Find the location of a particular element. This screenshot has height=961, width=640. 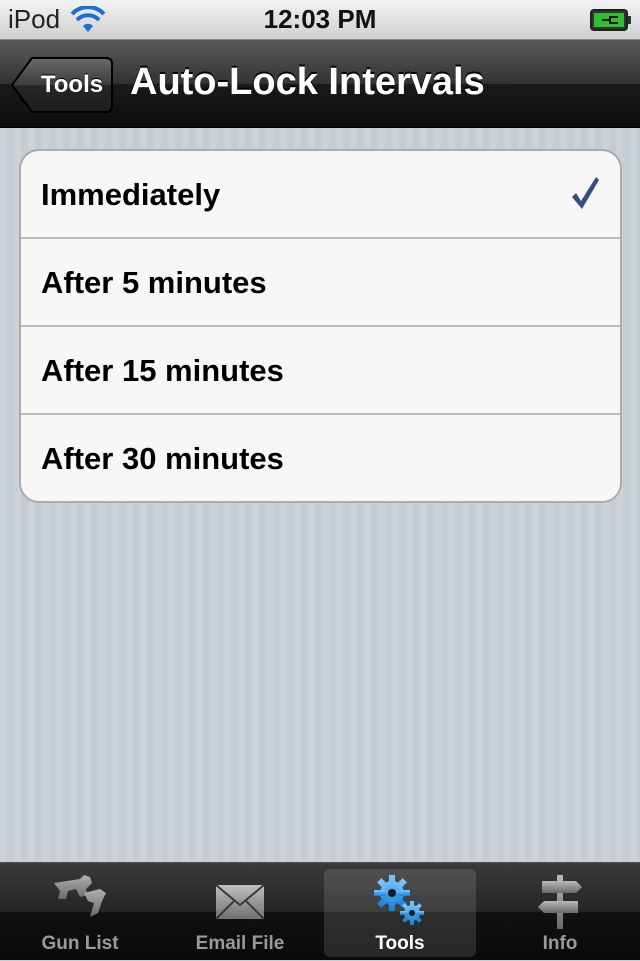

option-row-15-minutes: After 15 minutes is located at coordinates (320, 371).